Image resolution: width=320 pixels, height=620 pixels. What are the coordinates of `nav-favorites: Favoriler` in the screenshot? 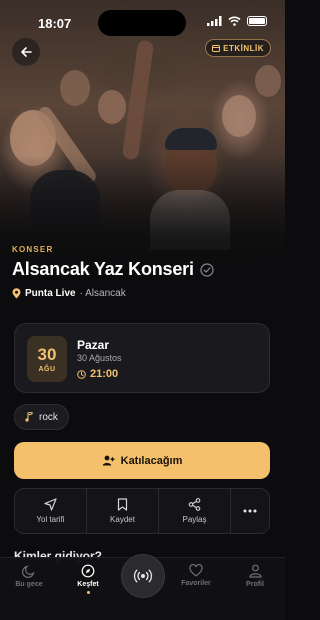 It's located at (196, 575).